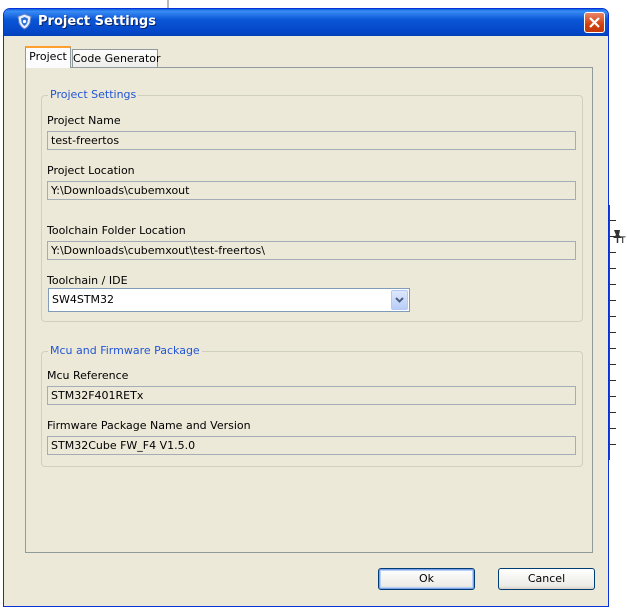 Image resolution: width=627 pixels, height=615 pixels. Describe the element at coordinates (91, 170) in the screenshot. I see `project-location-label: Project Location` at that location.